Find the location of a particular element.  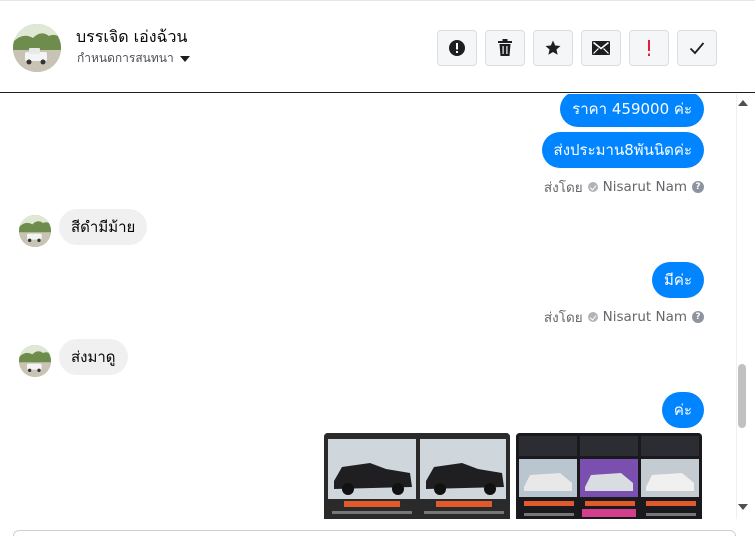

outgoing-message: ค่ะ is located at coordinates (682, 410).